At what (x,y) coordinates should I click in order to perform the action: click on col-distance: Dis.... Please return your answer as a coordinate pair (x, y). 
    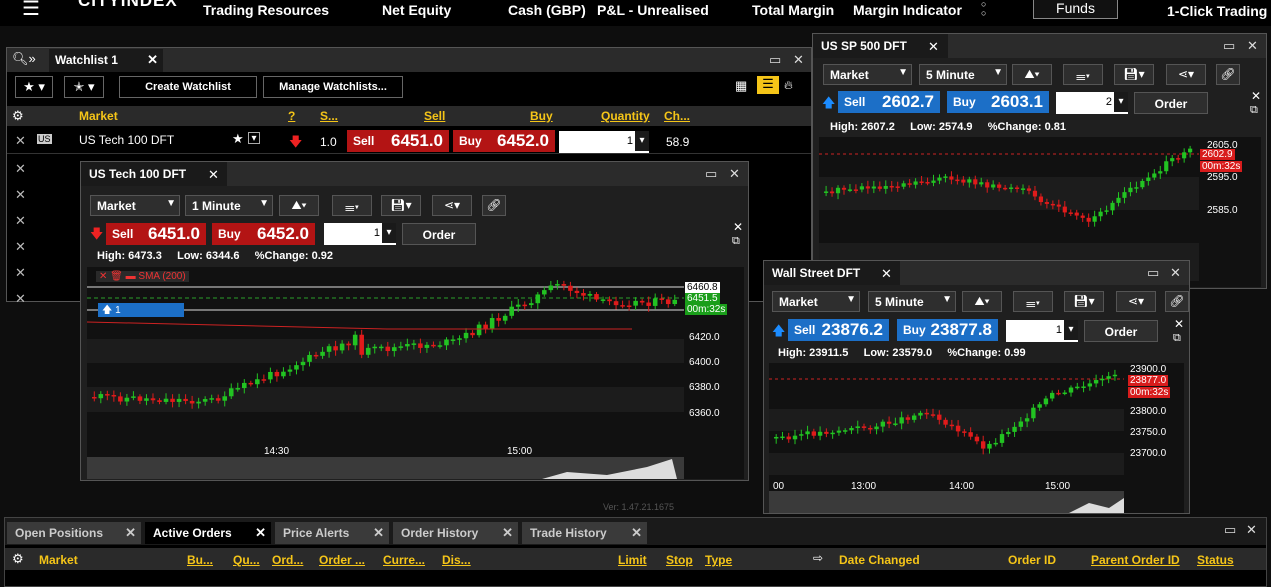
    Looking at the image, I should click on (456, 560).